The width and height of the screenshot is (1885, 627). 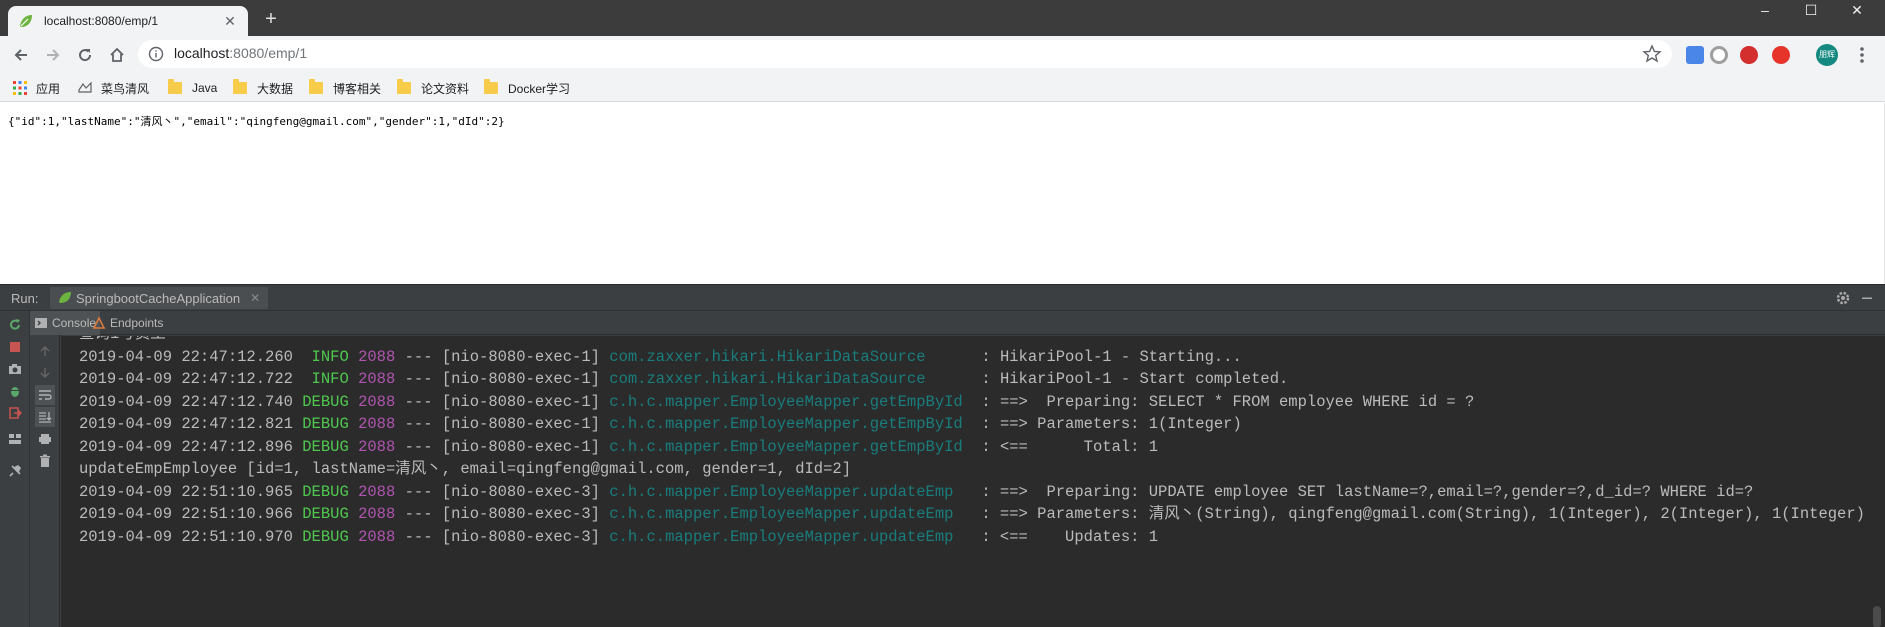 What do you see at coordinates (15, 325) in the screenshot?
I see `rerun-icon` at bounding box center [15, 325].